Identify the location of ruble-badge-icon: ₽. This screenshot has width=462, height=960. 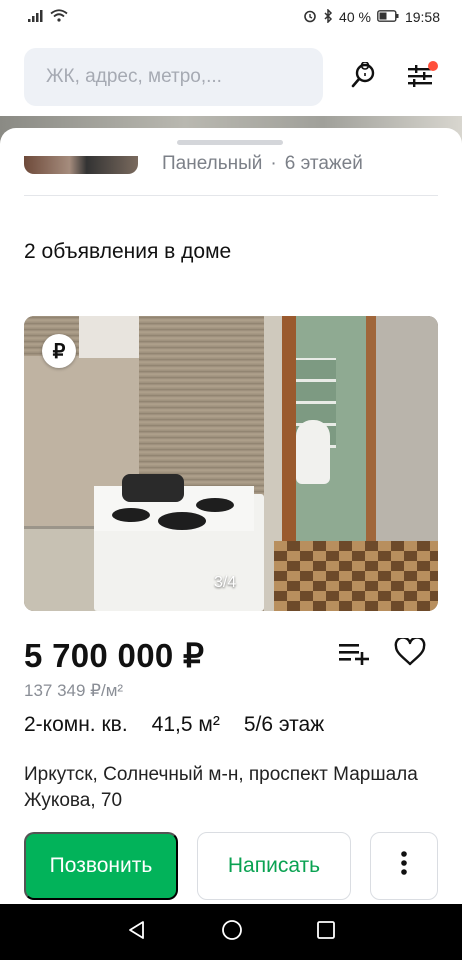
(59, 351).